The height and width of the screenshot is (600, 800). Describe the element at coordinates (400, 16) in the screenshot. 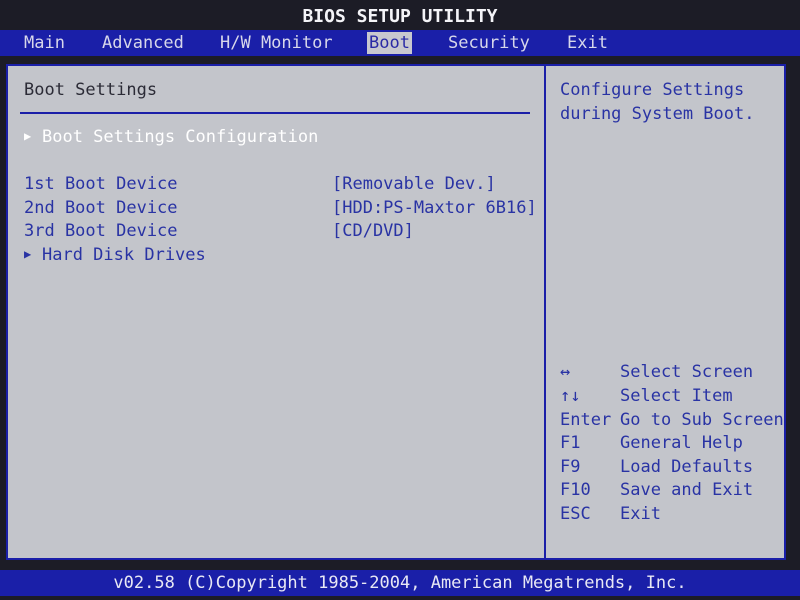

I see `window-title: BIOS SETUP UTILITY` at that location.